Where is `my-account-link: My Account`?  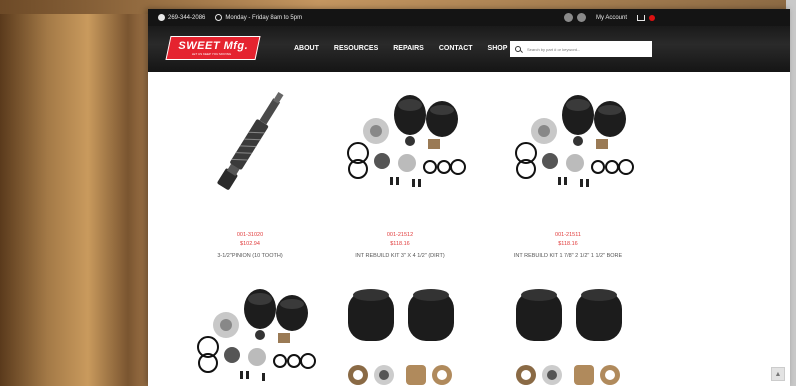 my-account-link: My Account is located at coordinates (611, 18).